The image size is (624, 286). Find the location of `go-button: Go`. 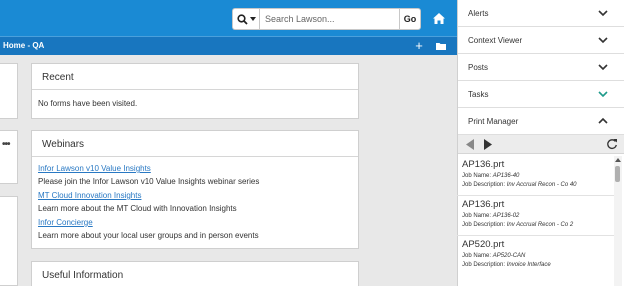

go-button: Go is located at coordinates (410, 19).